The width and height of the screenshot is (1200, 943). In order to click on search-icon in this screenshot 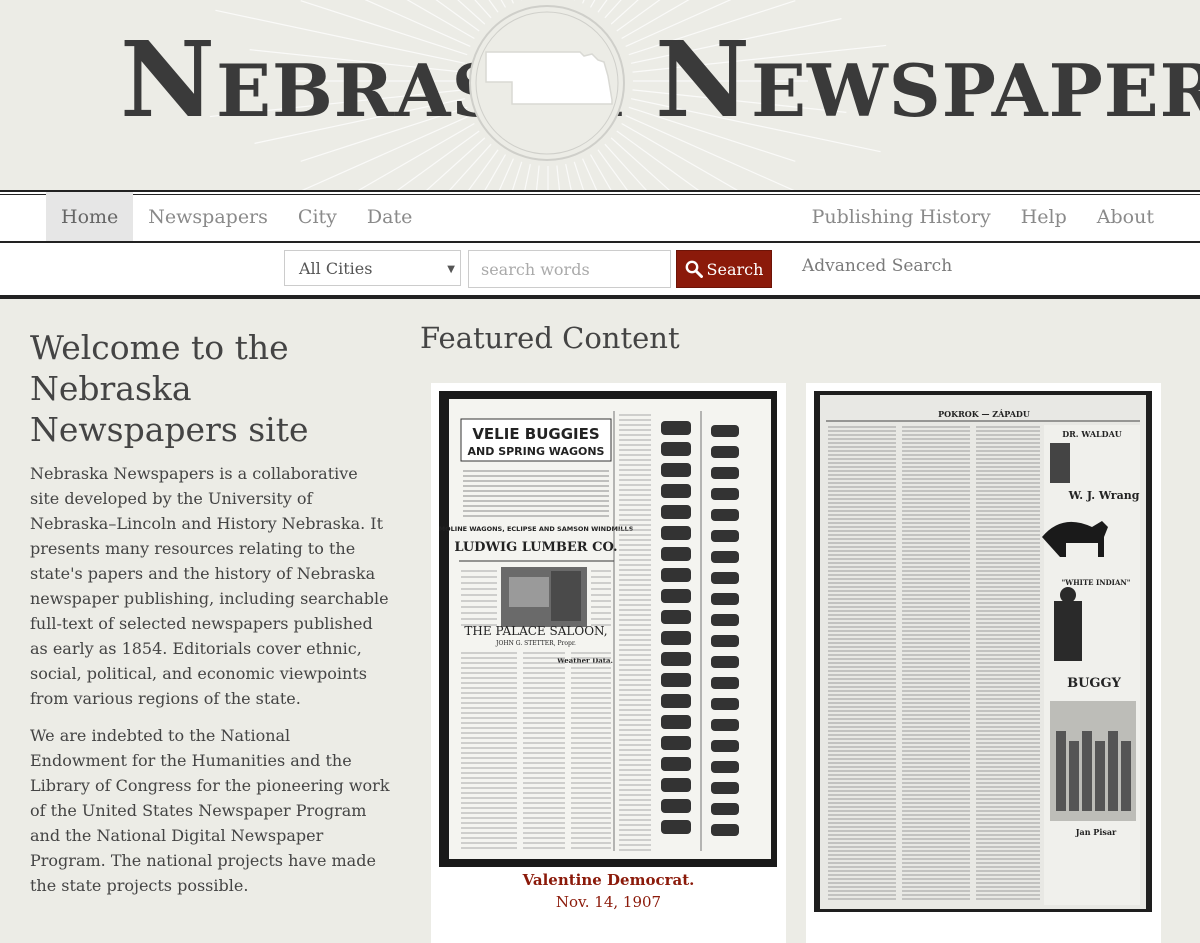, I will do `click(694, 269)`.